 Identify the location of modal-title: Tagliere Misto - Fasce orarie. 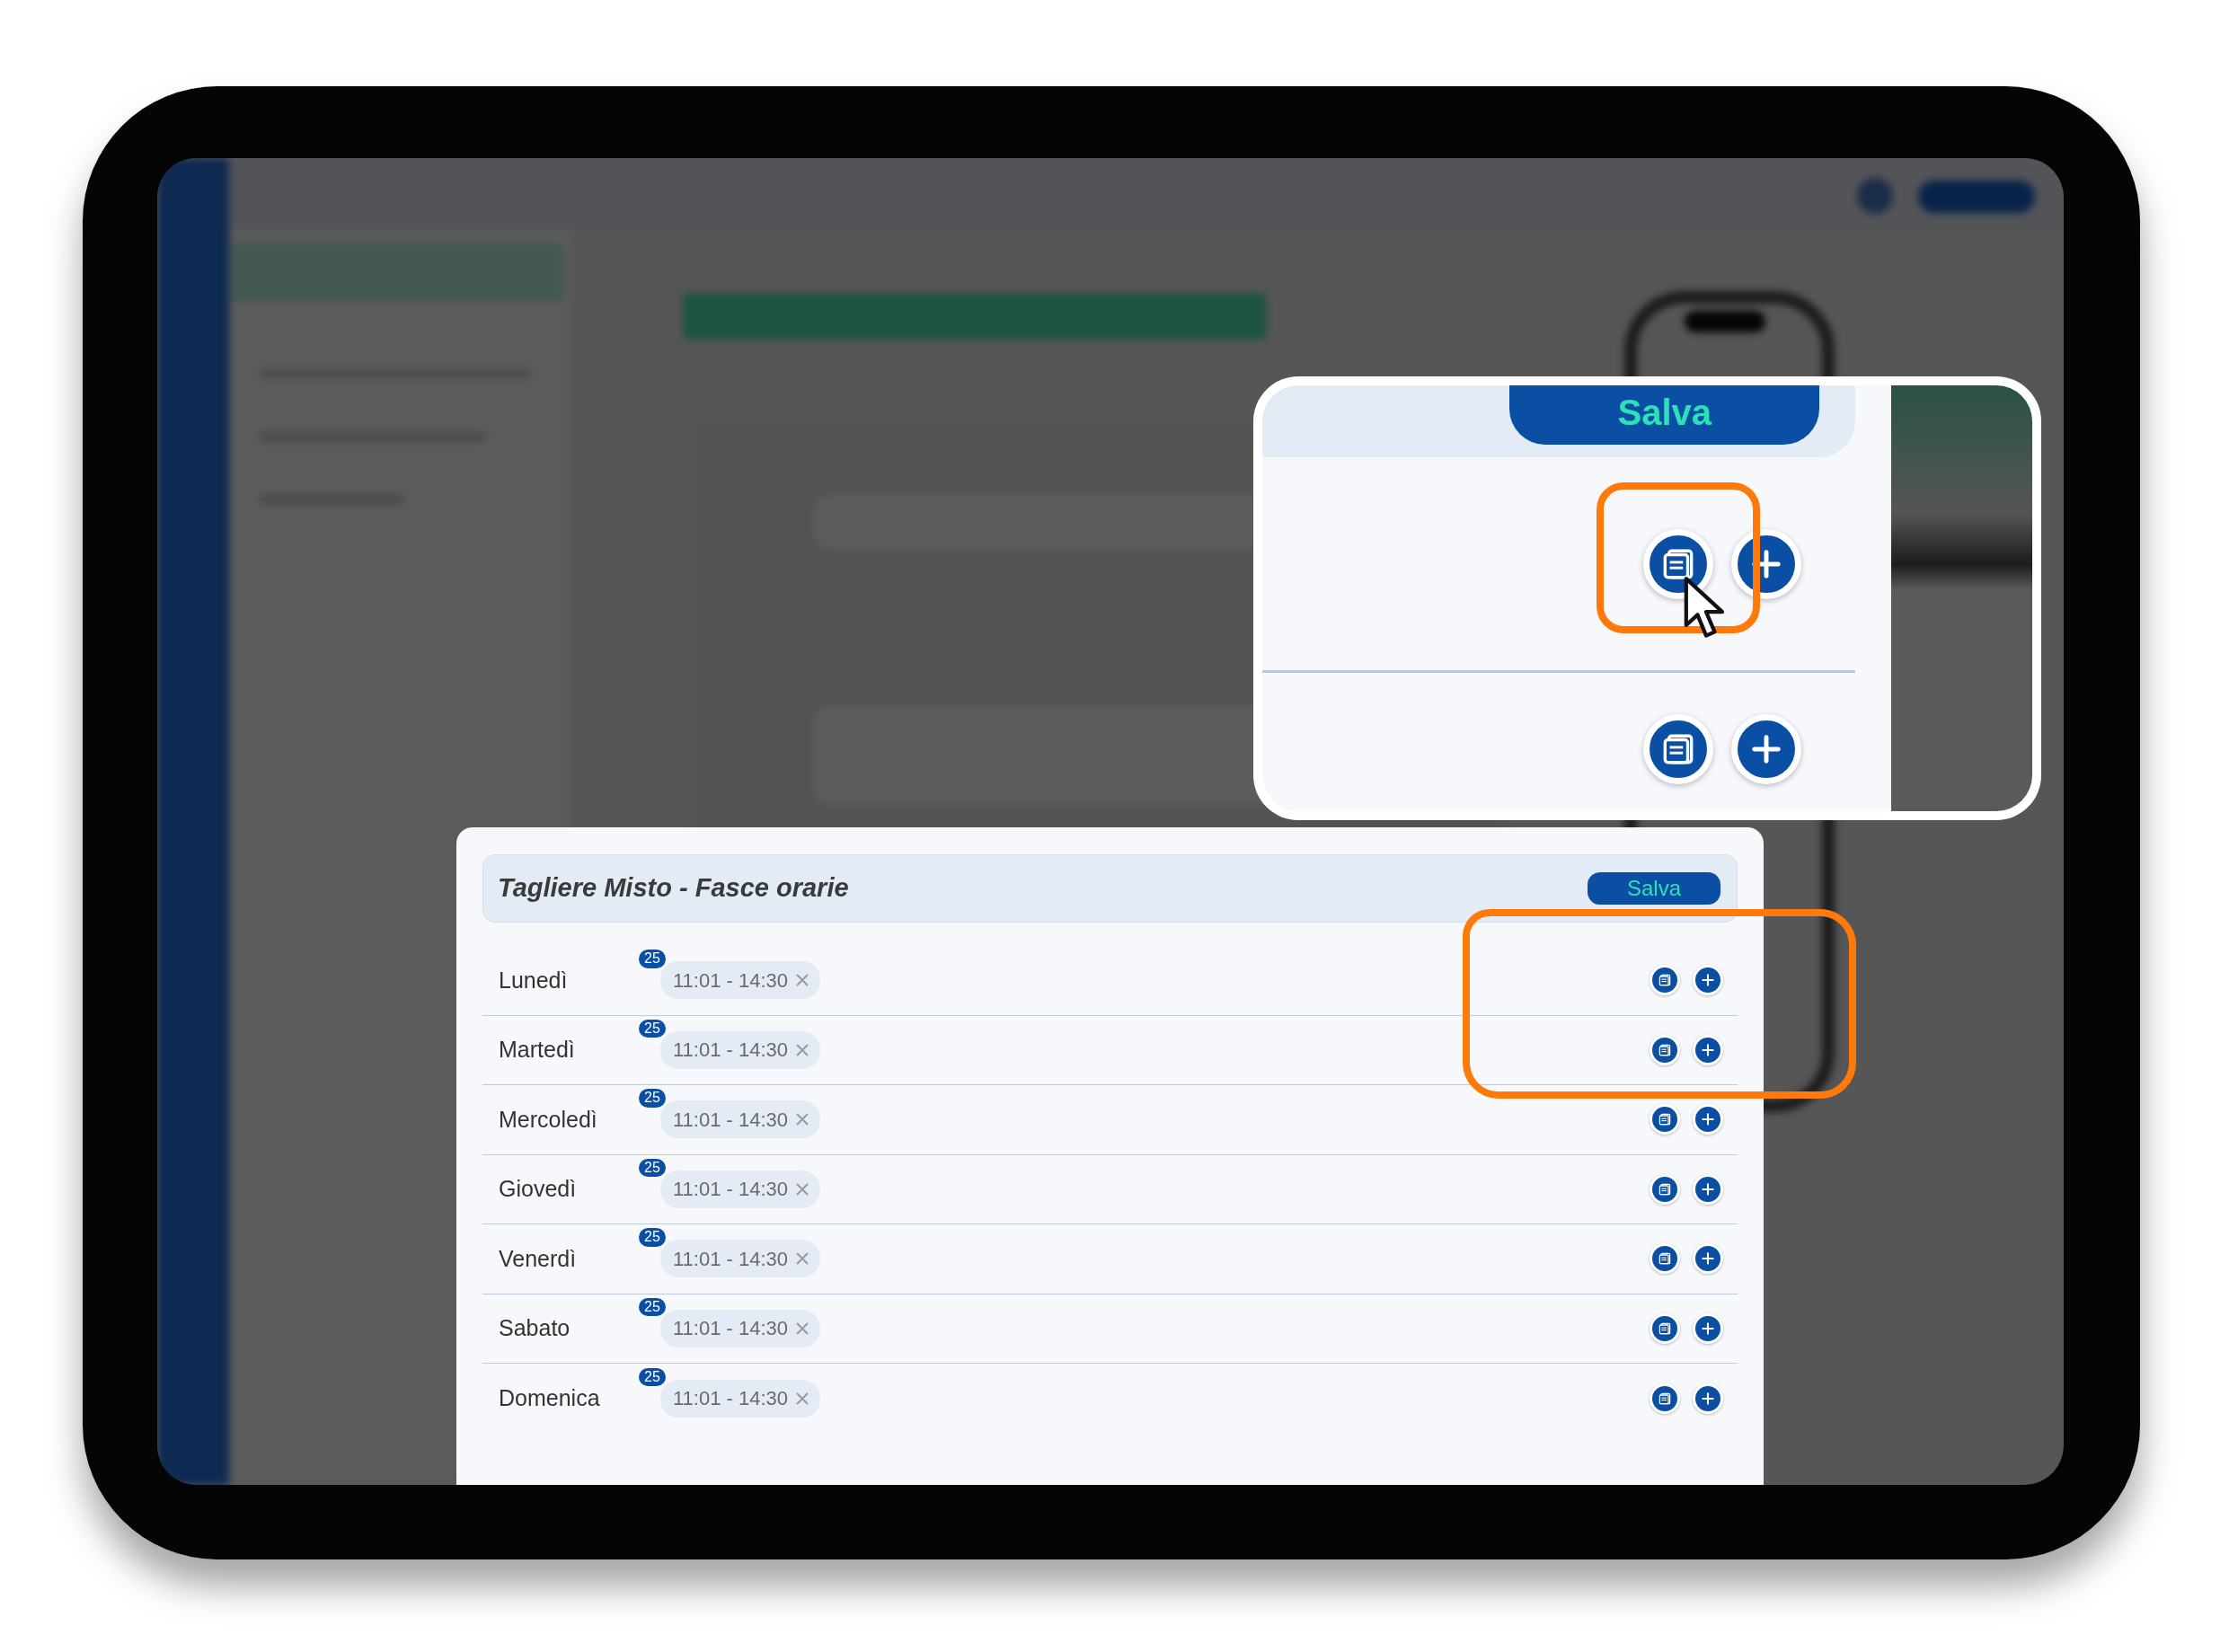
(673, 888).